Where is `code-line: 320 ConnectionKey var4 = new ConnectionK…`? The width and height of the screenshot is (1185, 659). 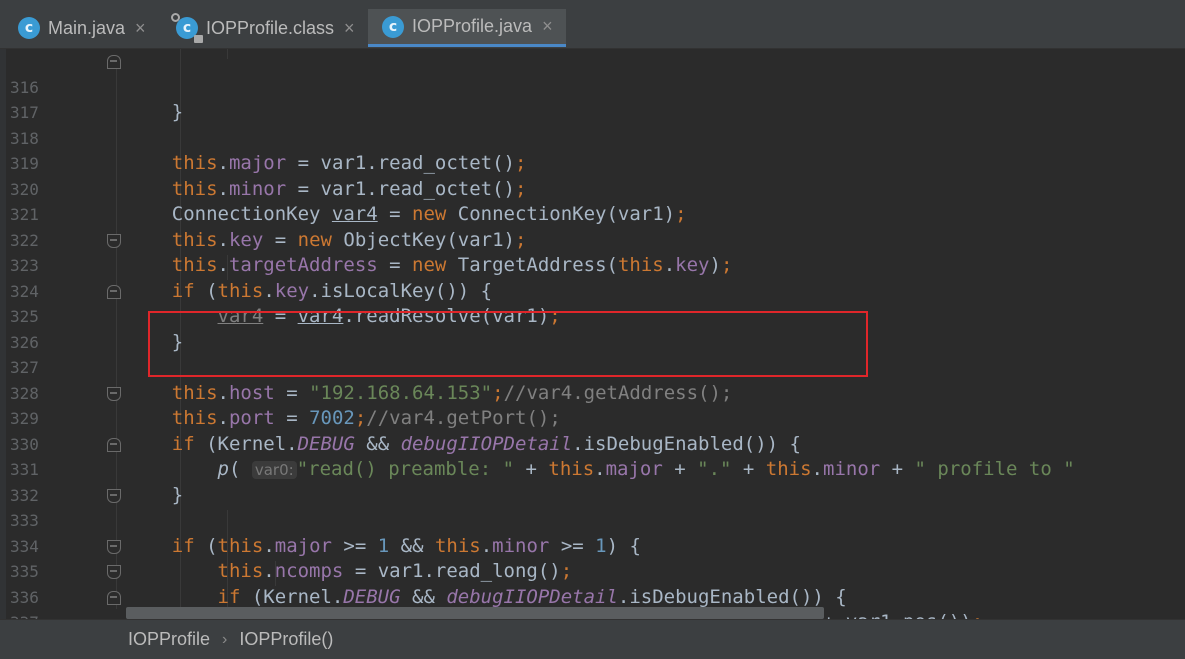
code-line: 320 ConnectionKey var4 = new ConnectionK… is located at coordinates (592, 188).